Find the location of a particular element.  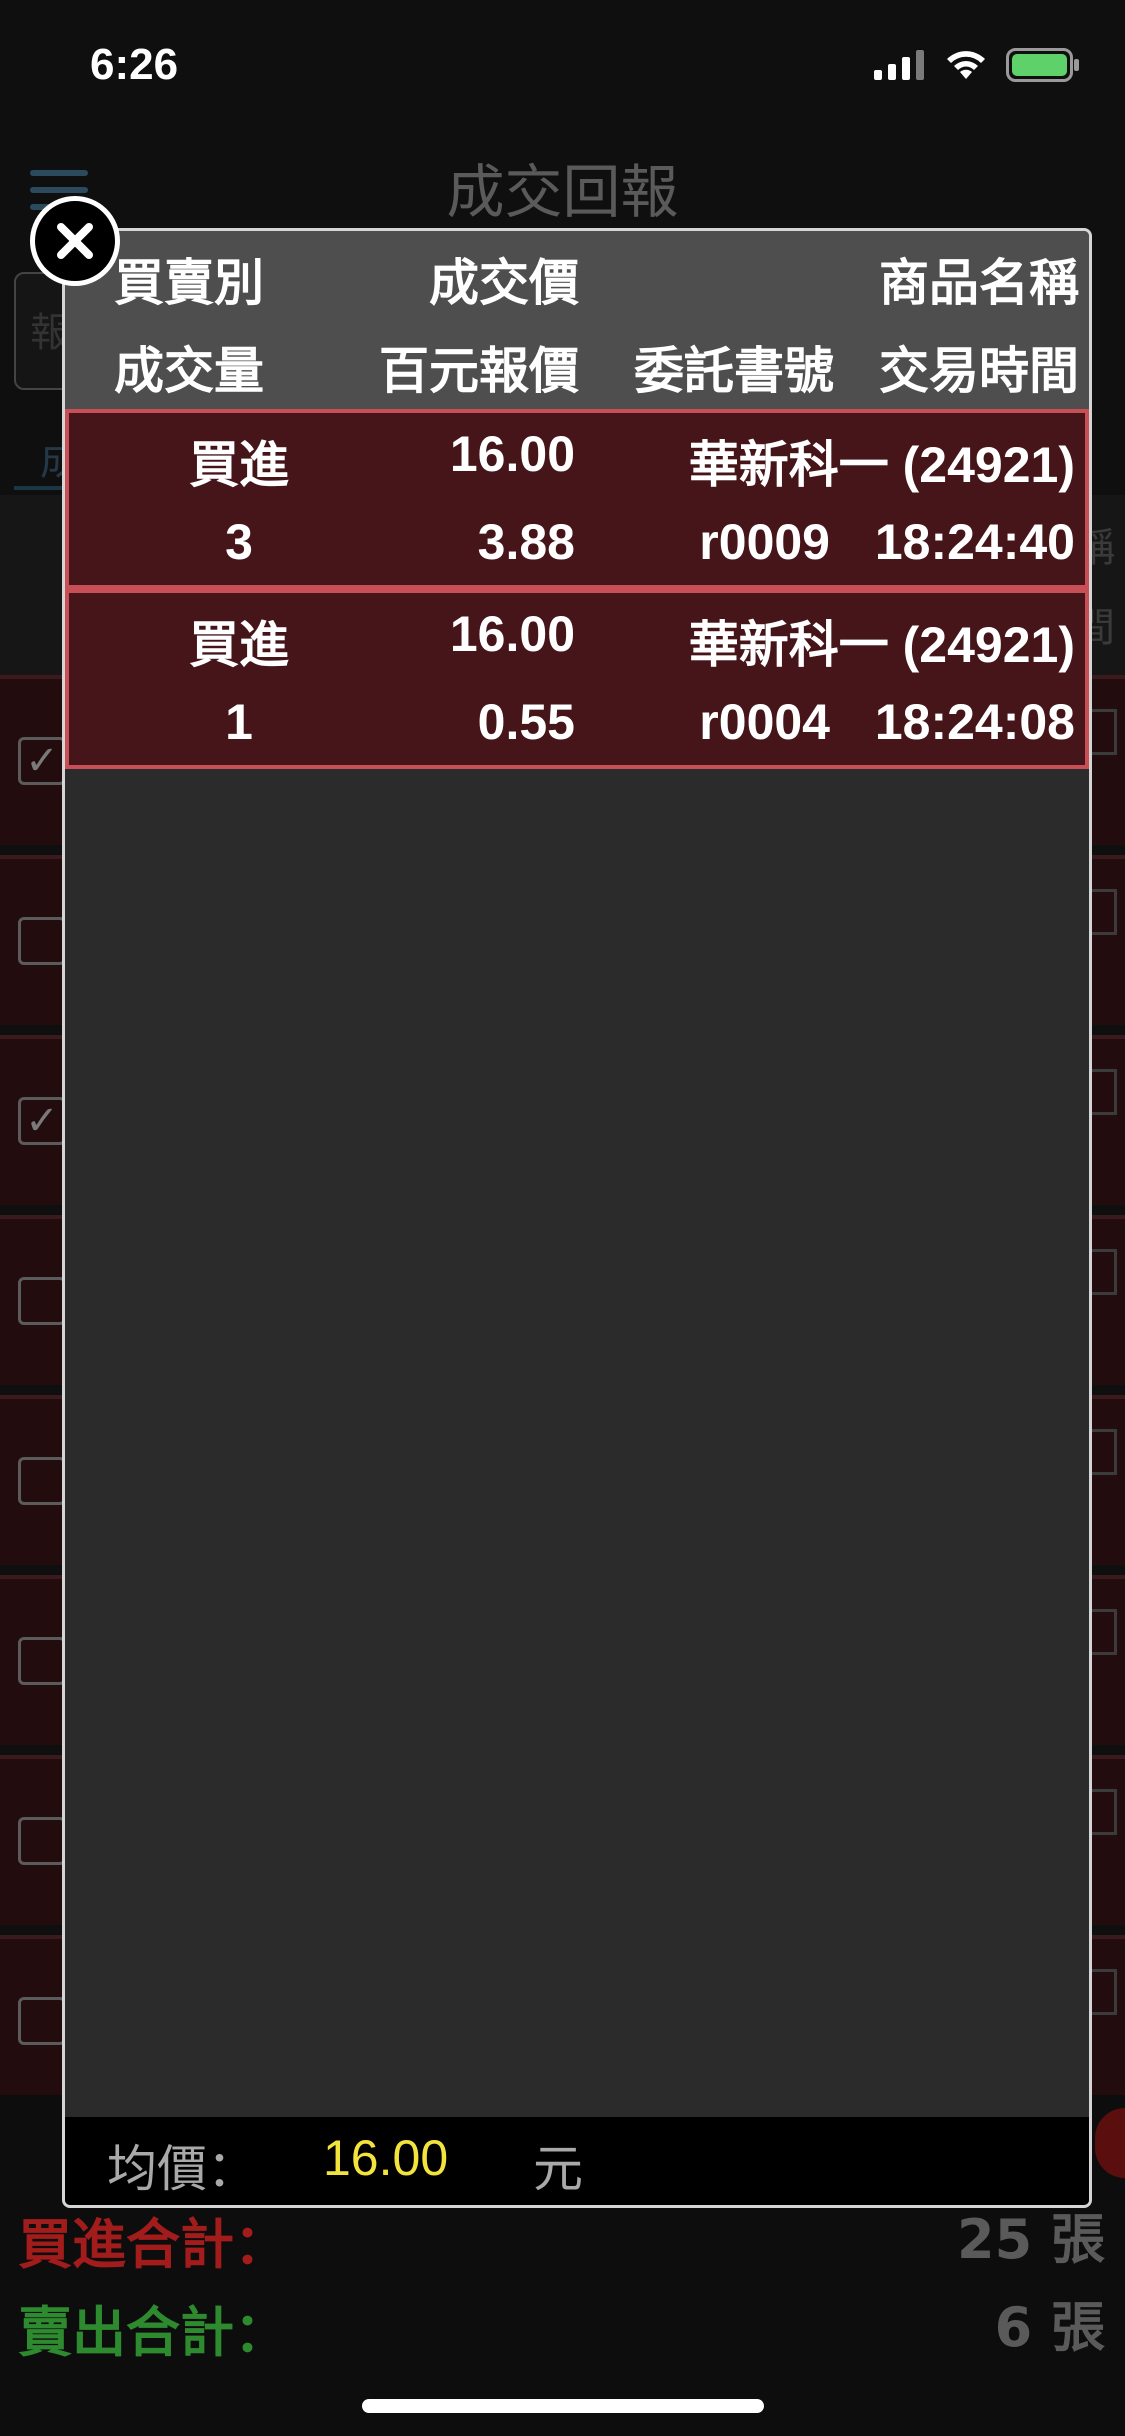

status-icons is located at coordinates (977, 65).